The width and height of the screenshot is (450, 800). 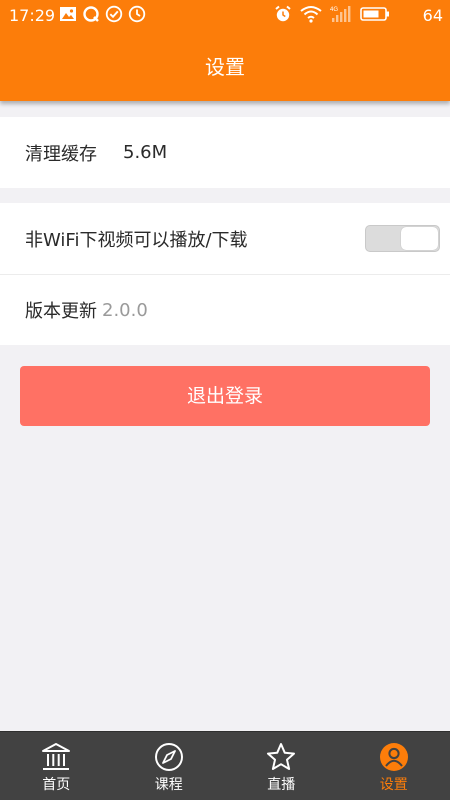 What do you see at coordinates (419, 238) in the screenshot?
I see `toggle-knob` at bounding box center [419, 238].